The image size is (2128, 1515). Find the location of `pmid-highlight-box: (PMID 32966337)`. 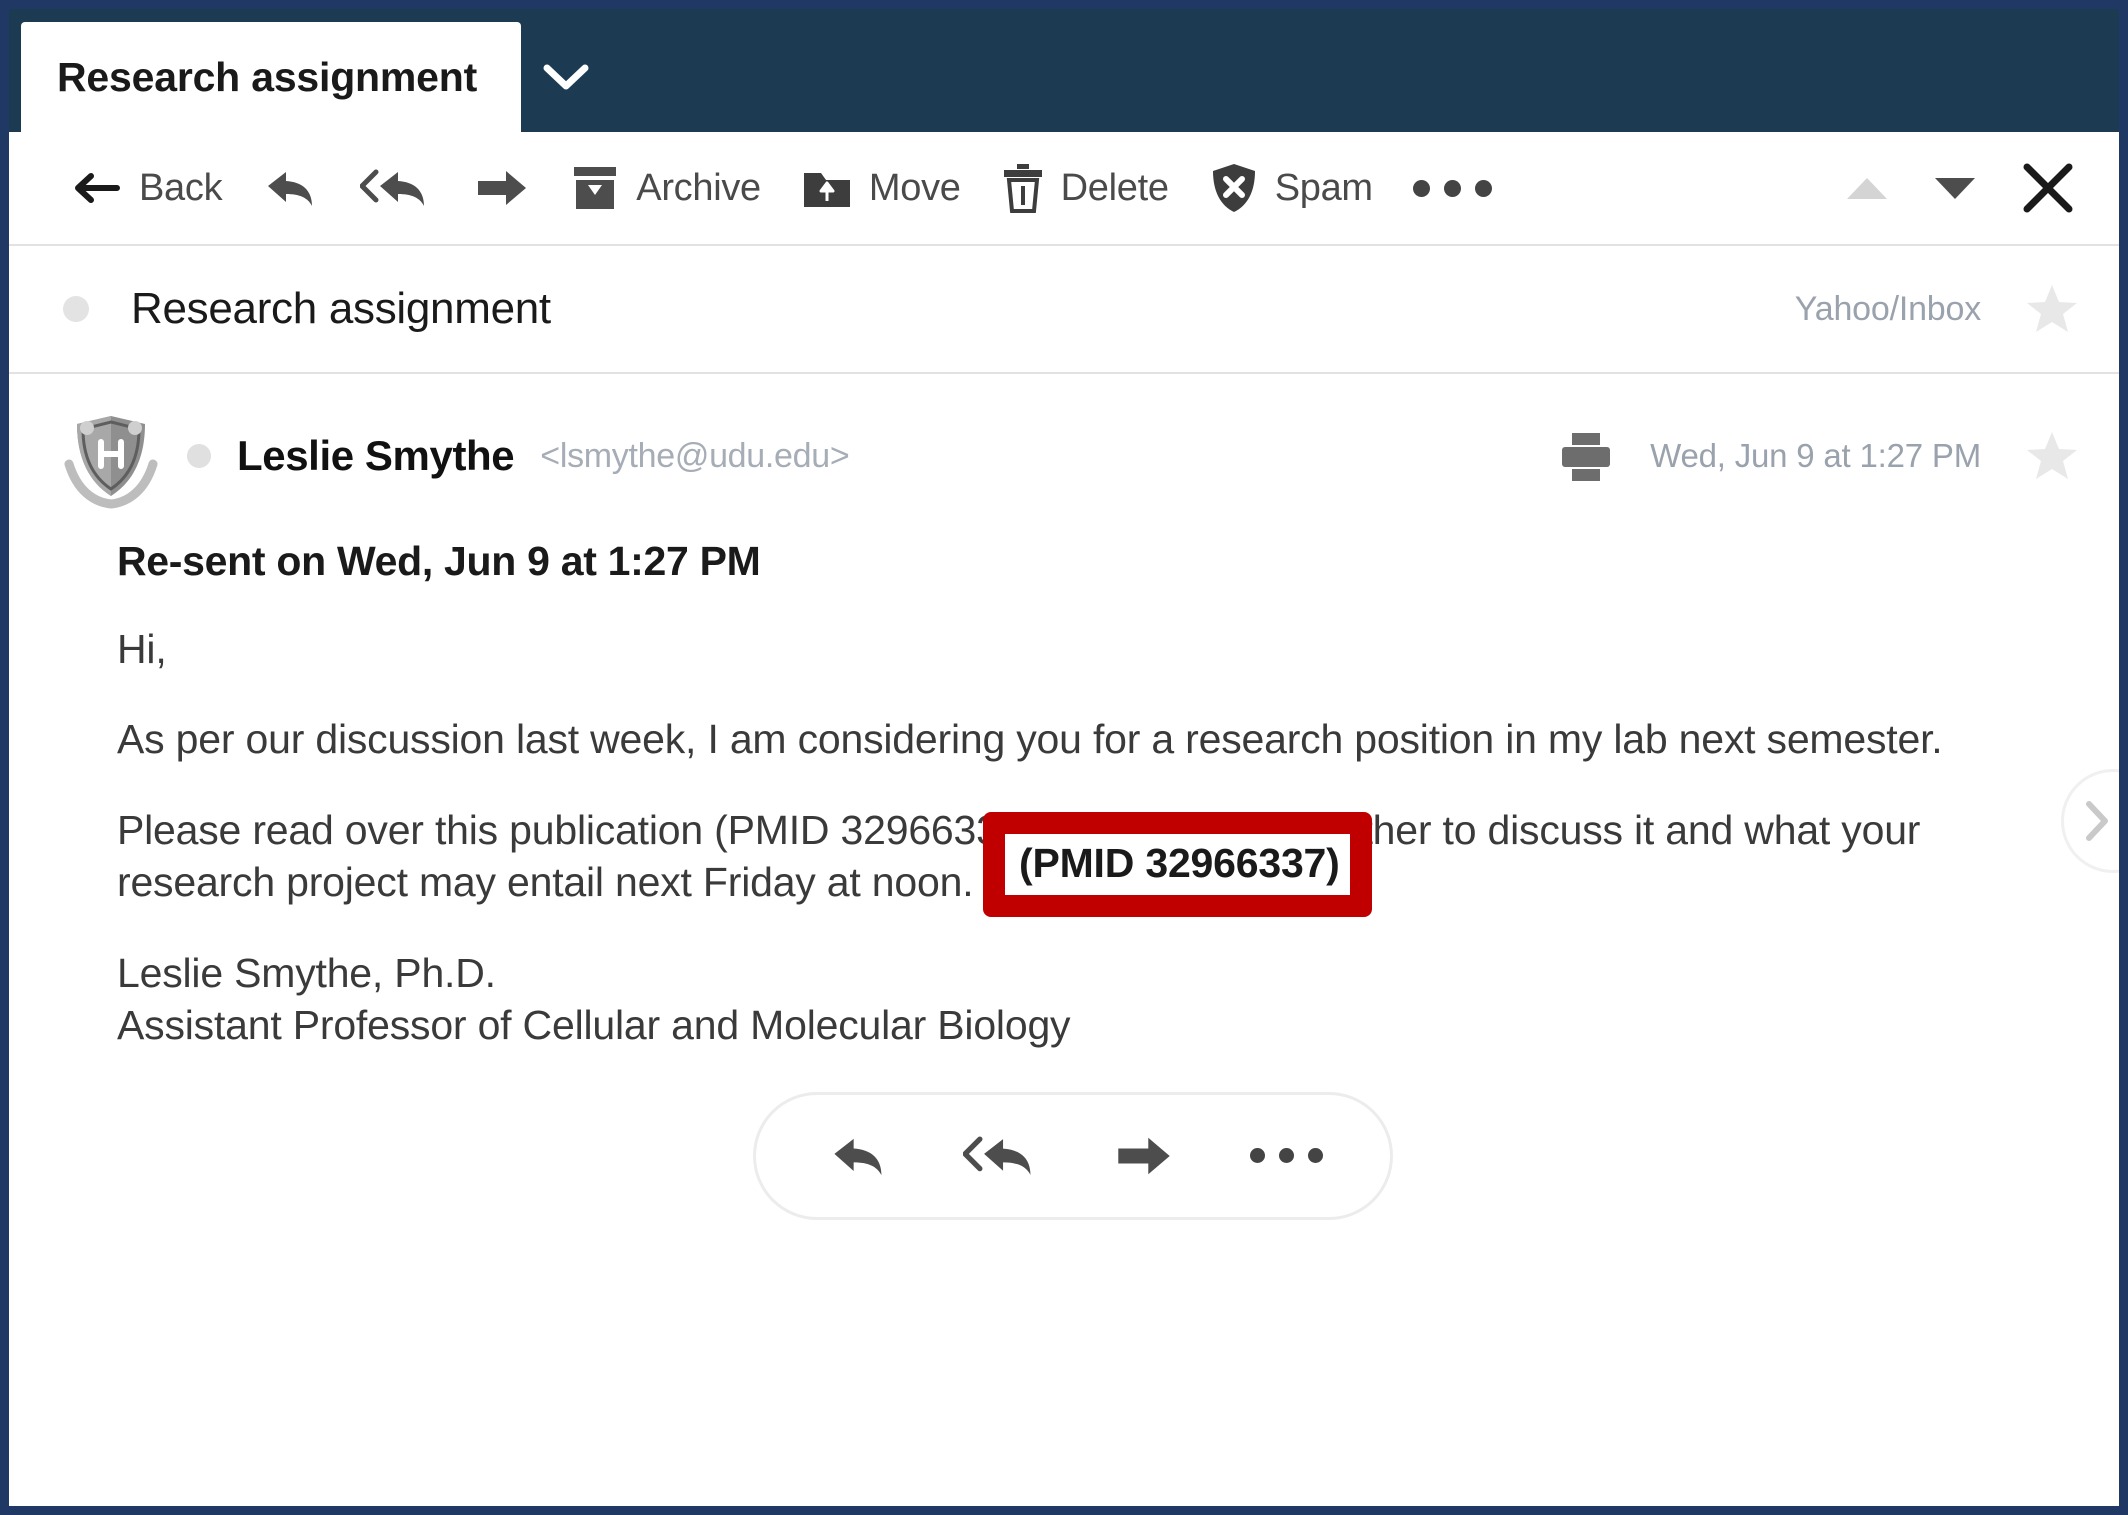

pmid-highlight-box: (PMID 32966337) is located at coordinates (1177, 864).